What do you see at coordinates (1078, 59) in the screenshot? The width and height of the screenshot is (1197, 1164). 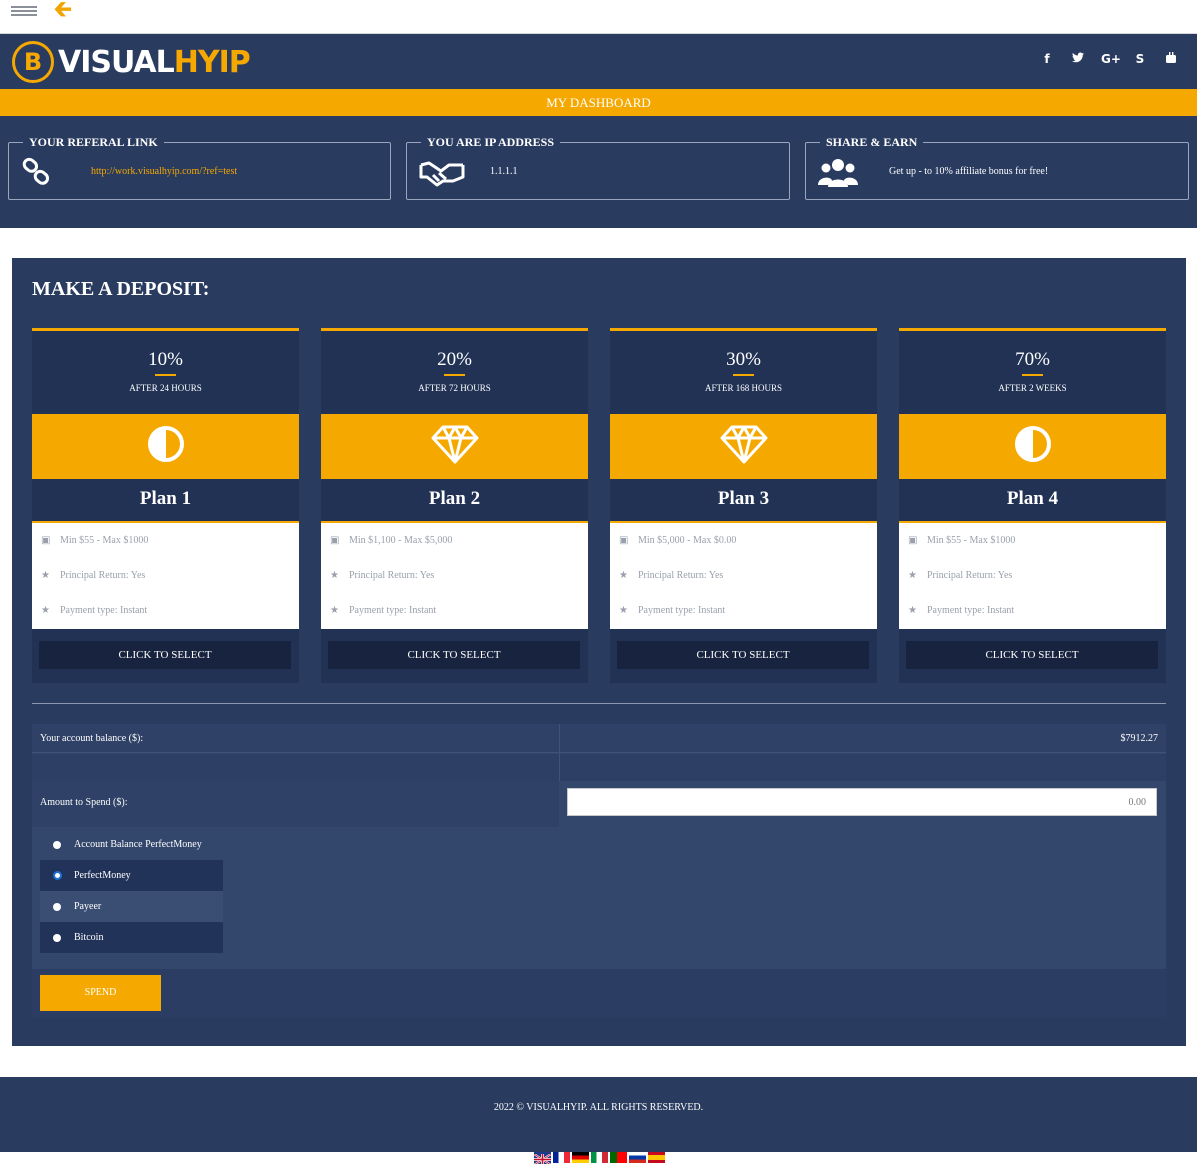 I see `twitter-icon` at bounding box center [1078, 59].